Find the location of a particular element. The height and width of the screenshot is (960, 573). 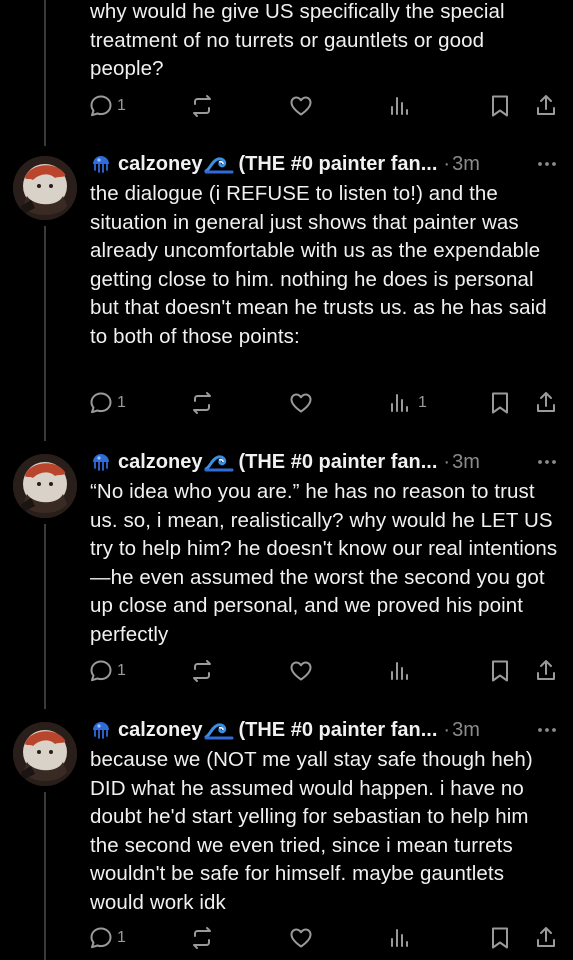

views-count: 1 is located at coordinates (422, 402).